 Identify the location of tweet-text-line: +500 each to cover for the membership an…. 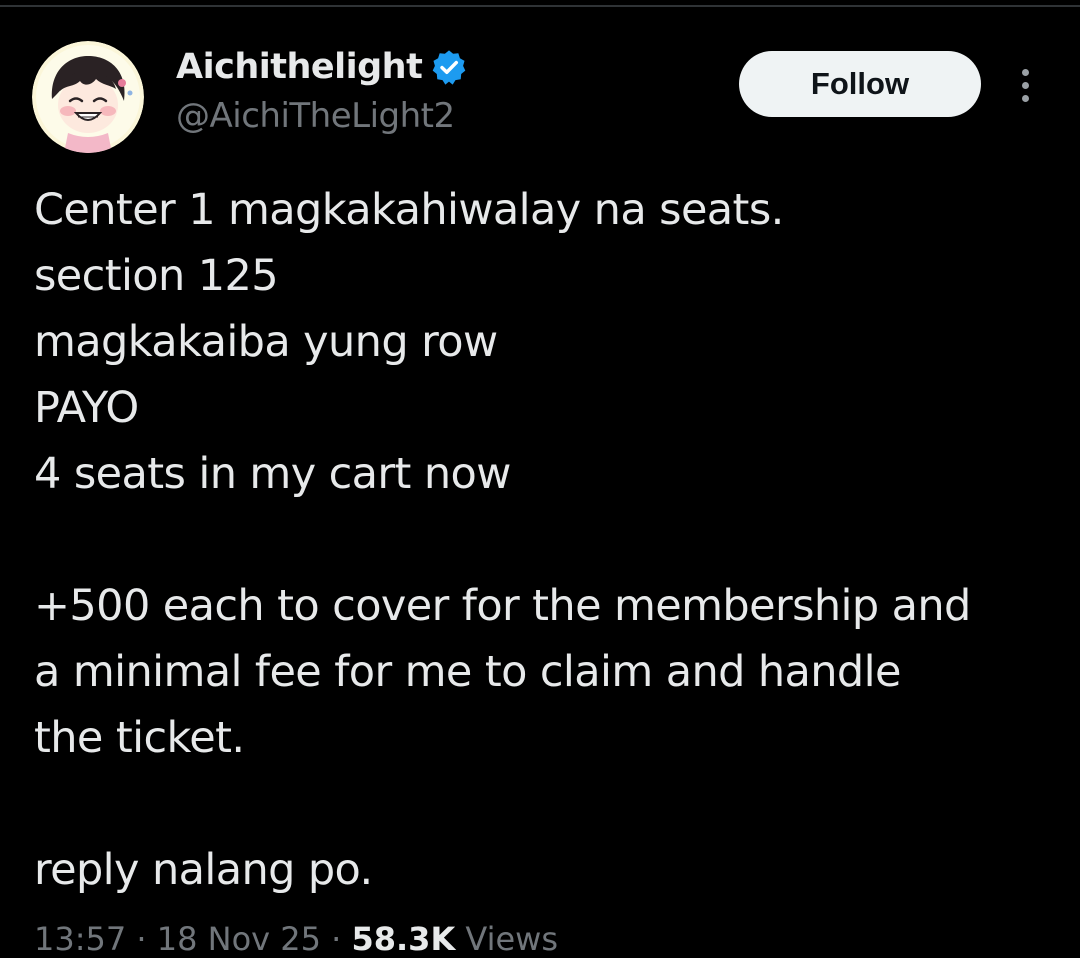
(502, 606).